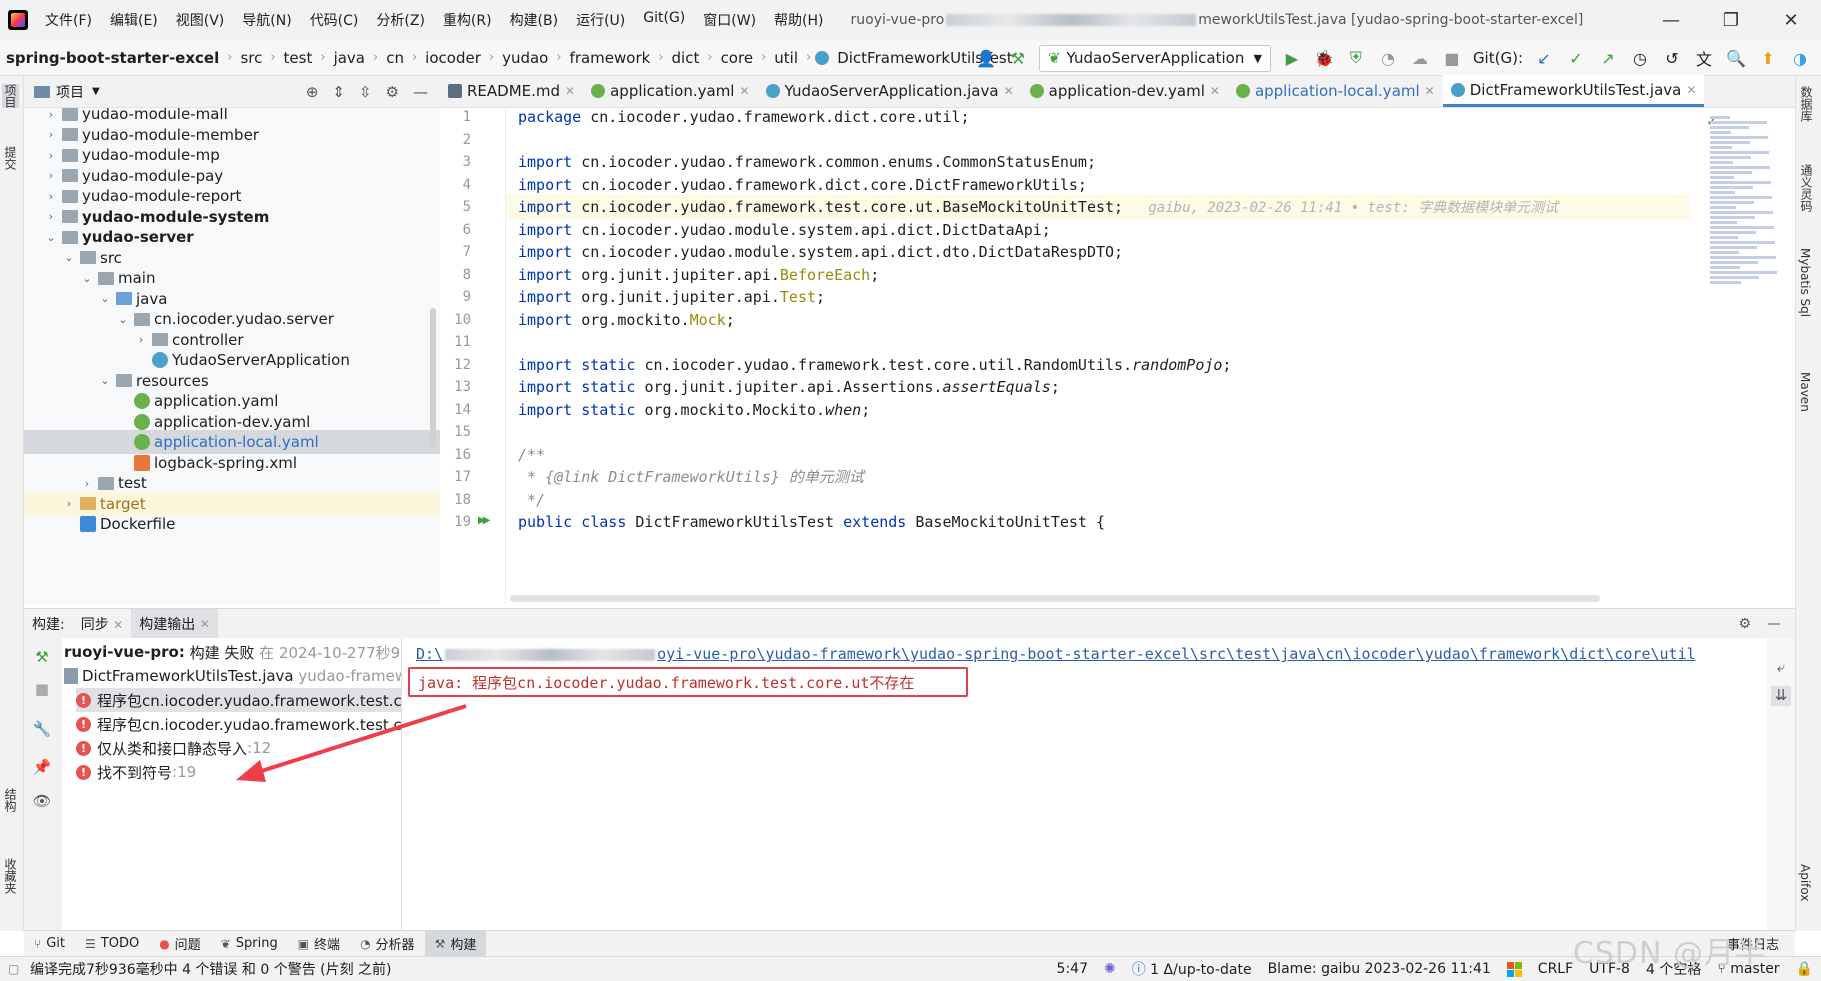  What do you see at coordinates (1804, 969) in the screenshot?
I see `lock-icon: 🔒` at bounding box center [1804, 969].